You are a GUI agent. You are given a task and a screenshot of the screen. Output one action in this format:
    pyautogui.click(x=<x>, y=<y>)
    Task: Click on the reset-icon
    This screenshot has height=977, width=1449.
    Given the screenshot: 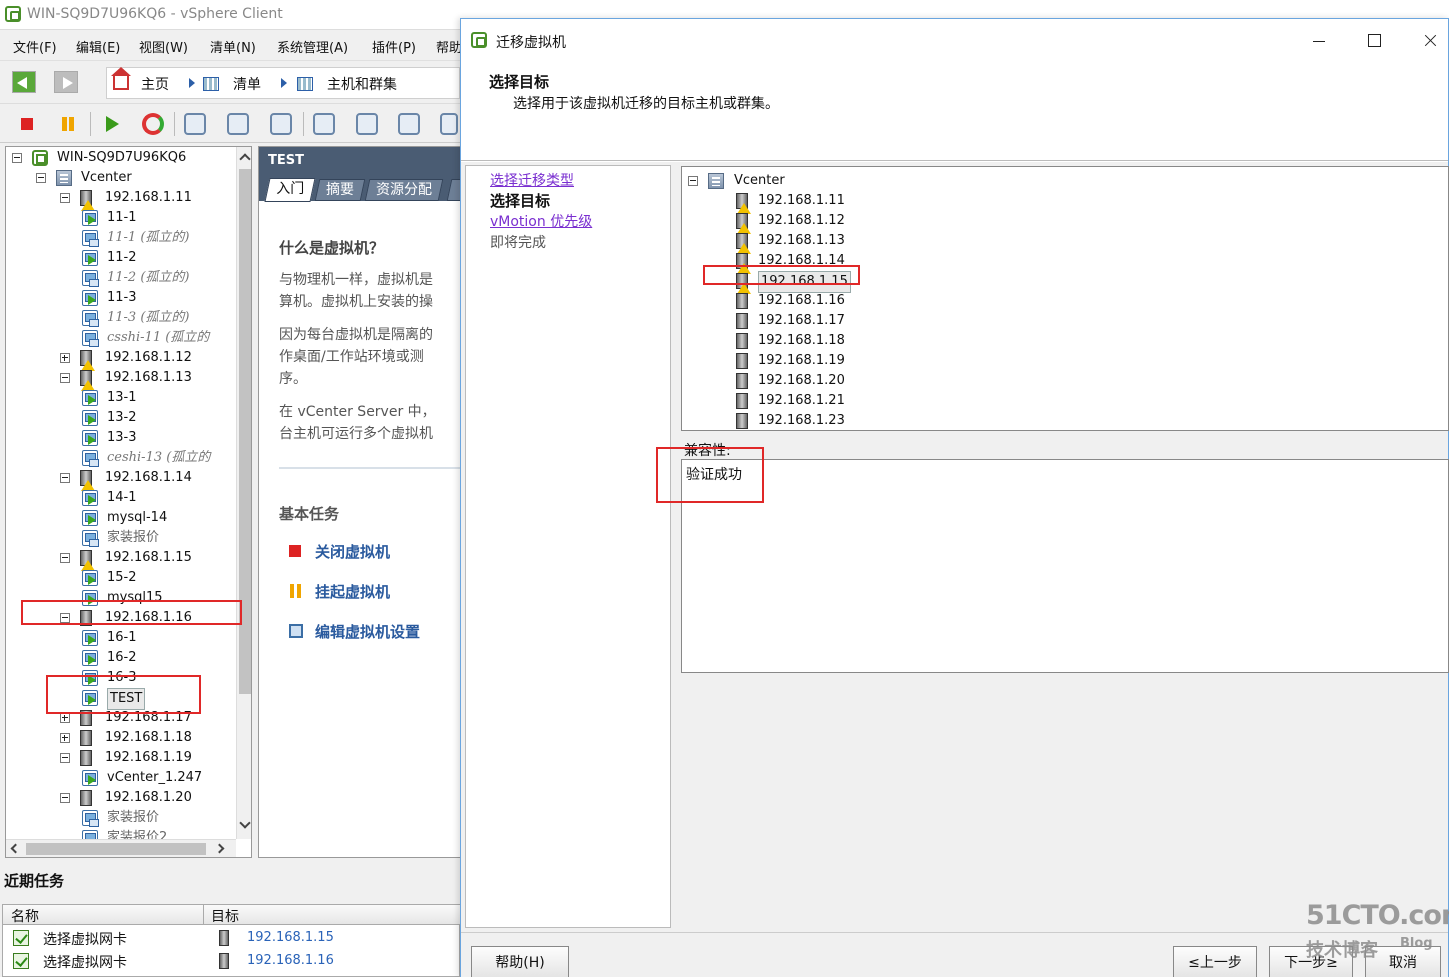 What is the action you would take?
    pyautogui.click(x=153, y=124)
    